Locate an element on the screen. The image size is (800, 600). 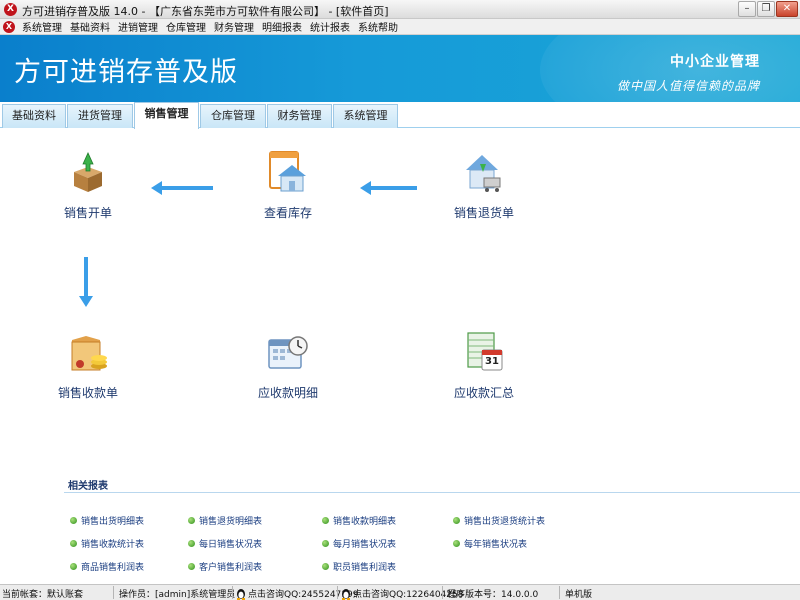
banner-slogan: 做中国人值得信赖的品牌 is located at coordinates (688, 86).